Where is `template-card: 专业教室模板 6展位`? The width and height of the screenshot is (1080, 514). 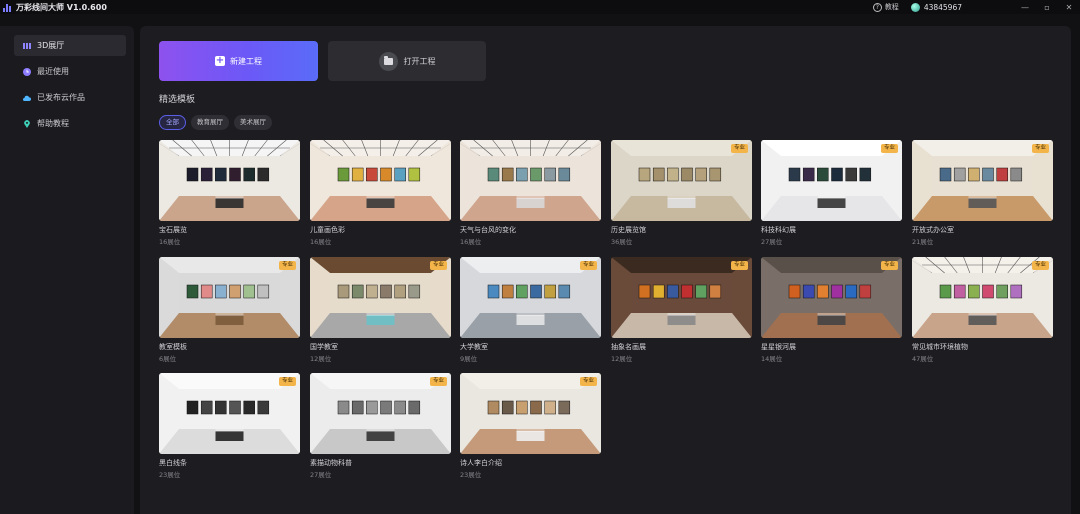
template-card: 专业教室模板 6展位 is located at coordinates (229, 310).